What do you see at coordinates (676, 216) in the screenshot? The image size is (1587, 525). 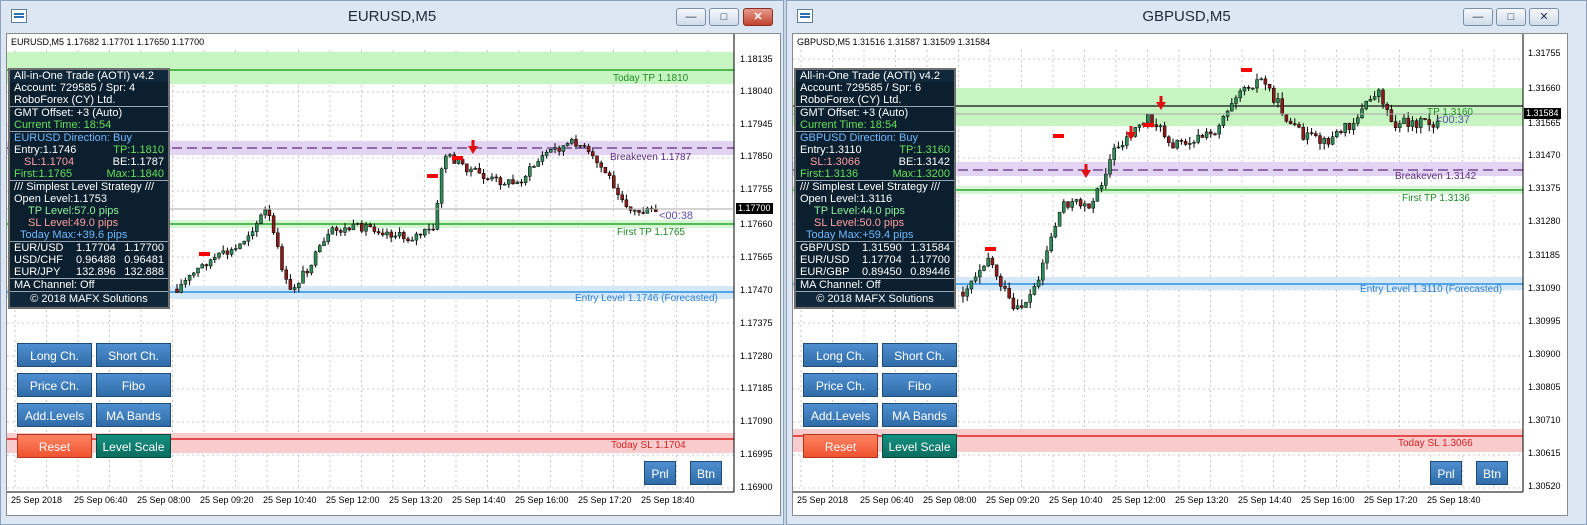 I see `bar-countdown: <00:38` at bounding box center [676, 216].